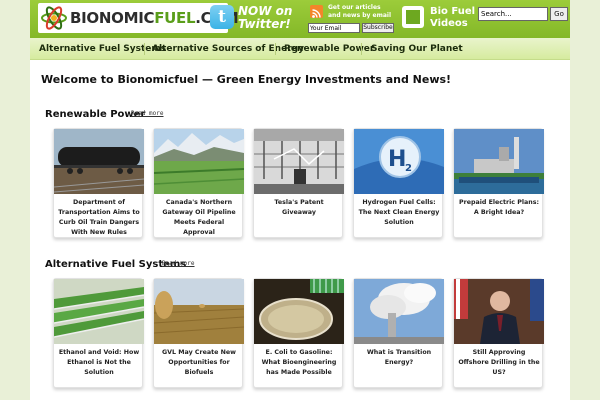 This screenshot has height=400, width=600. Describe the element at coordinates (99, 161) in the screenshot. I see `oil-train-image` at that location.